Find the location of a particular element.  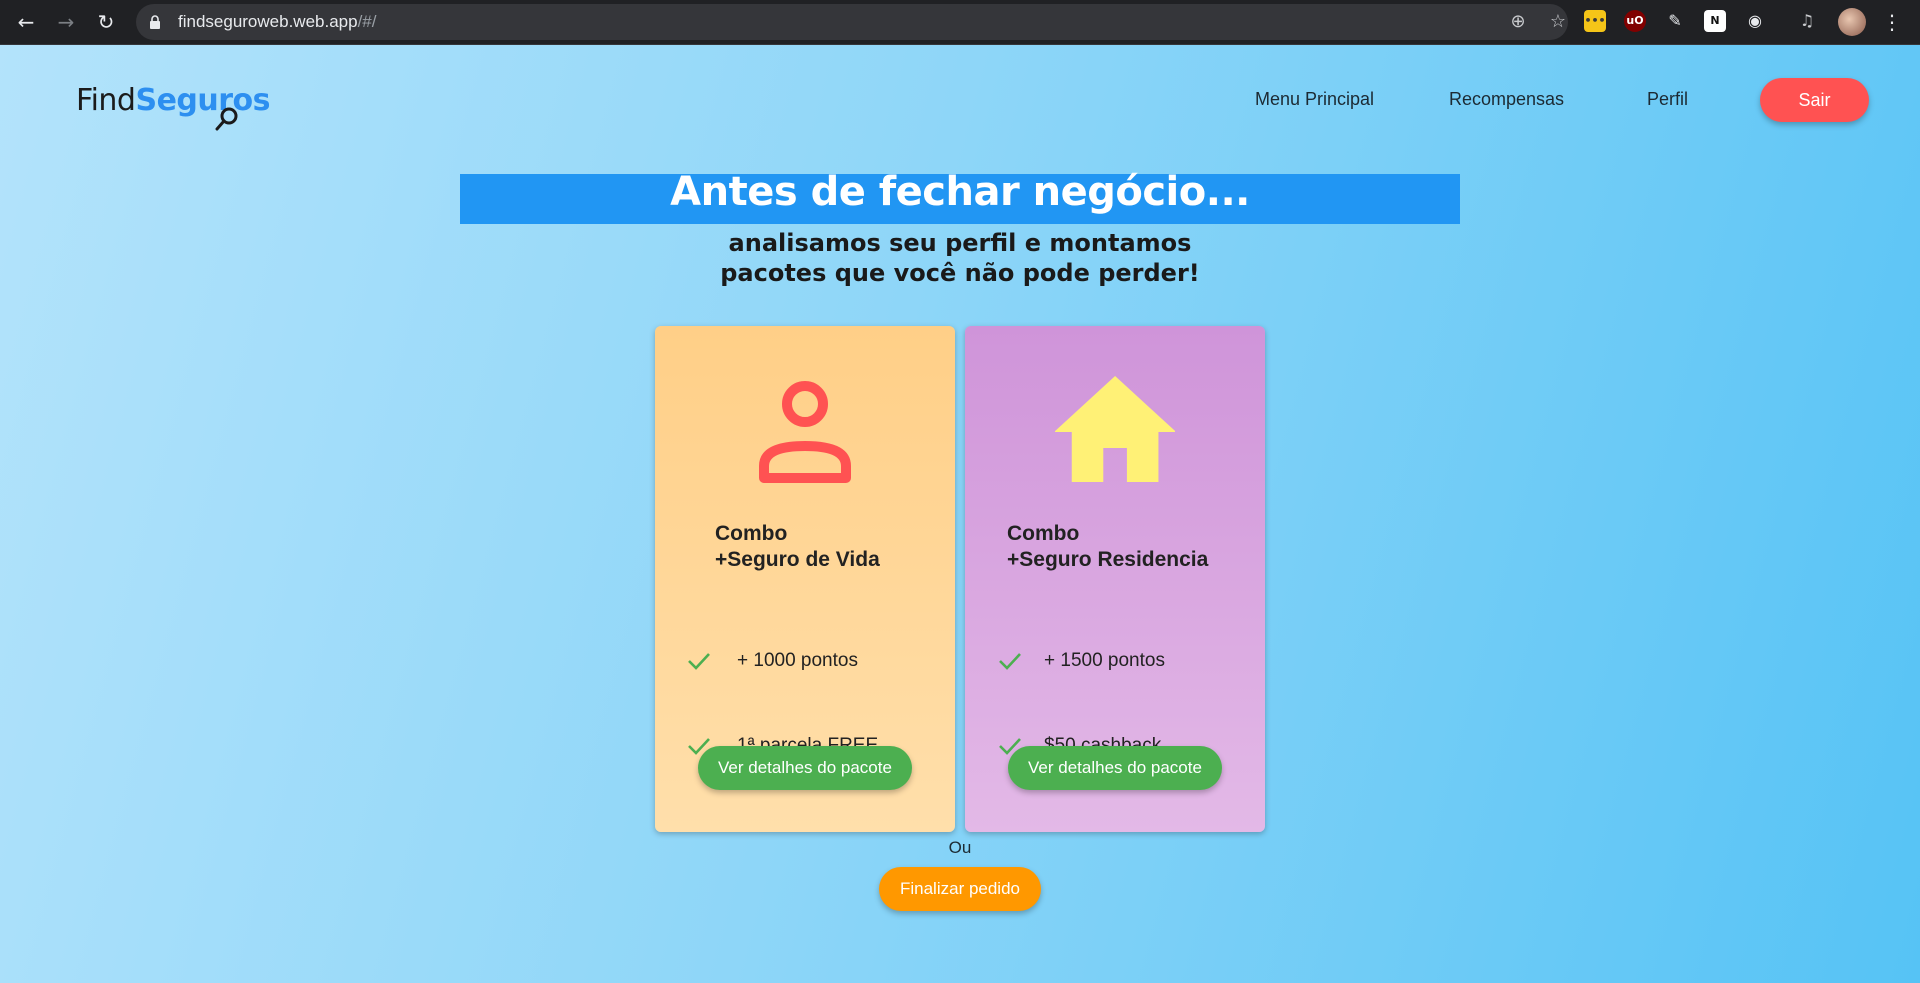

subtitle-line-2: pacotes que você não pode perder! is located at coordinates (960, 273).